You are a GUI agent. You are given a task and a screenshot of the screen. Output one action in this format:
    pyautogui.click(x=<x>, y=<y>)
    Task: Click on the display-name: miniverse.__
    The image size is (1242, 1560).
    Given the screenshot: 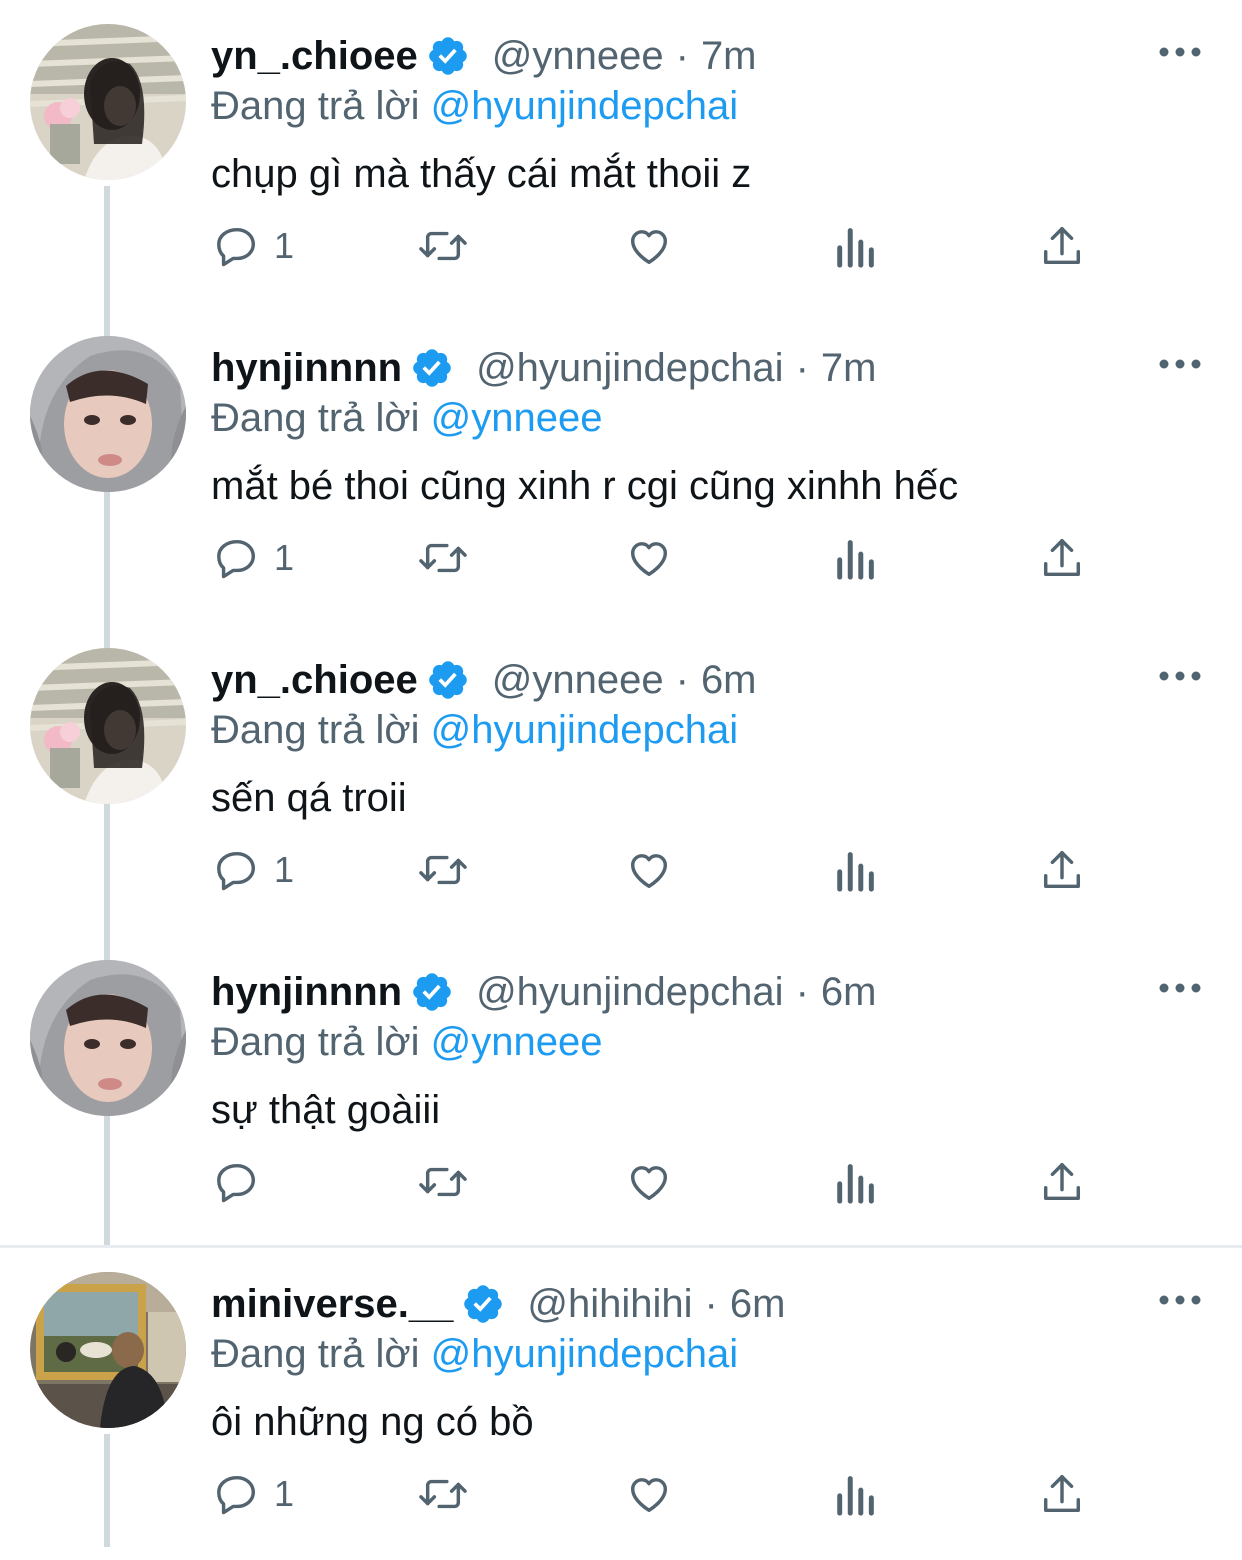 What is the action you would take?
    pyautogui.click(x=332, y=1304)
    